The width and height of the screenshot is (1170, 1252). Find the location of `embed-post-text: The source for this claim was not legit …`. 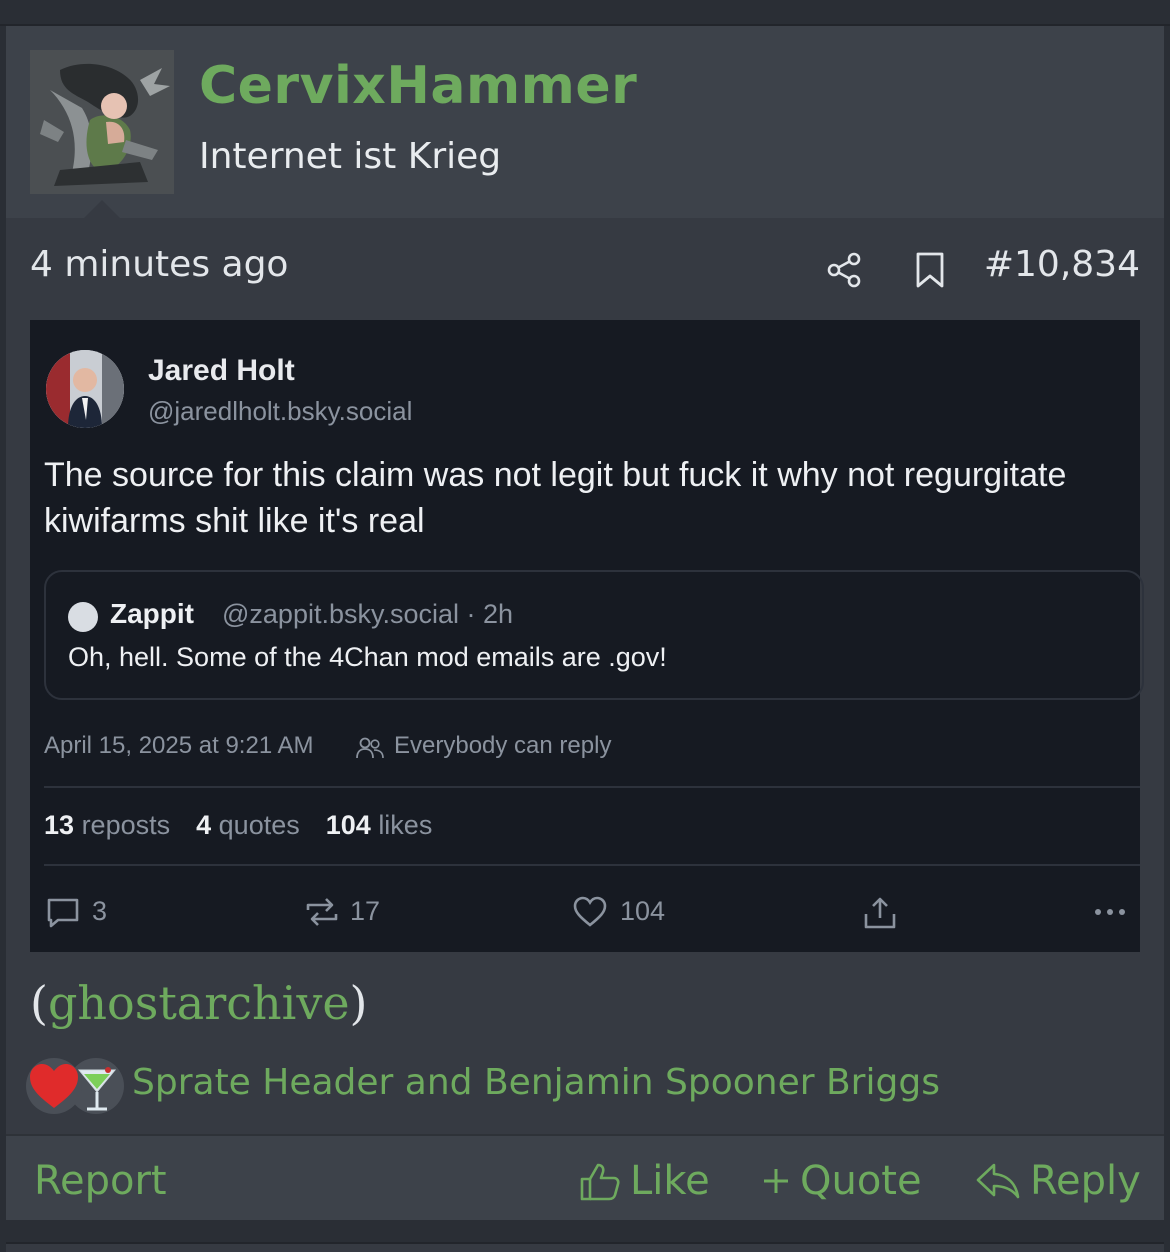

embed-post-text: The source for this claim was not legit … is located at coordinates (555, 498).